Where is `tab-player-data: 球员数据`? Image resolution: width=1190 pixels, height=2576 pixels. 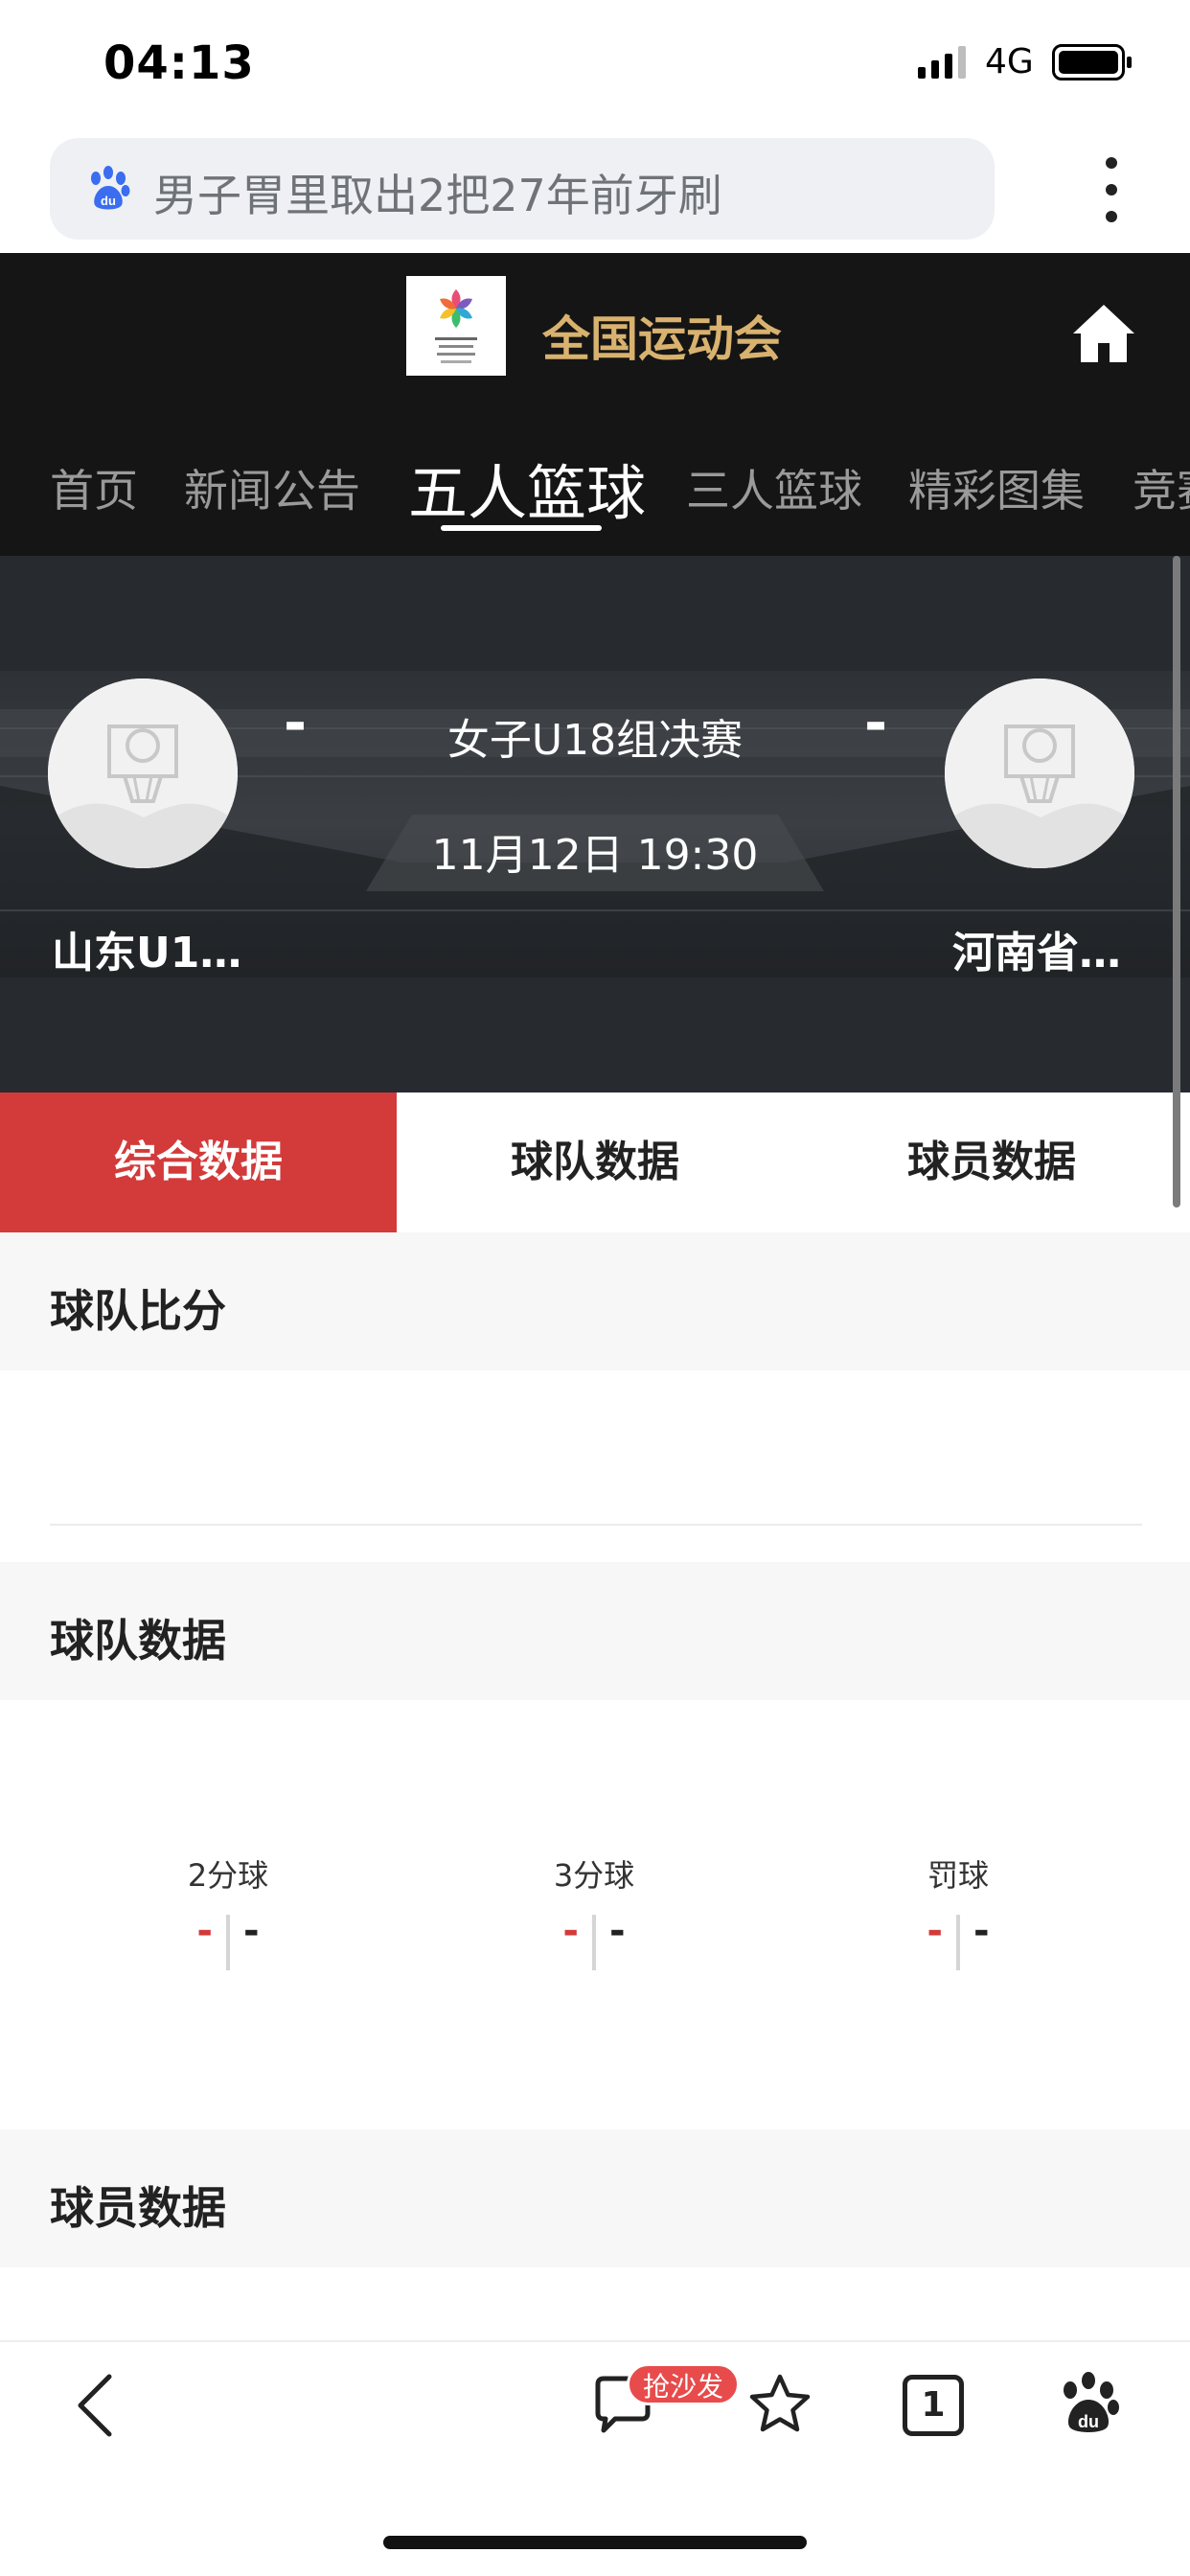 tab-player-data: 球员数据 is located at coordinates (991, 1162).